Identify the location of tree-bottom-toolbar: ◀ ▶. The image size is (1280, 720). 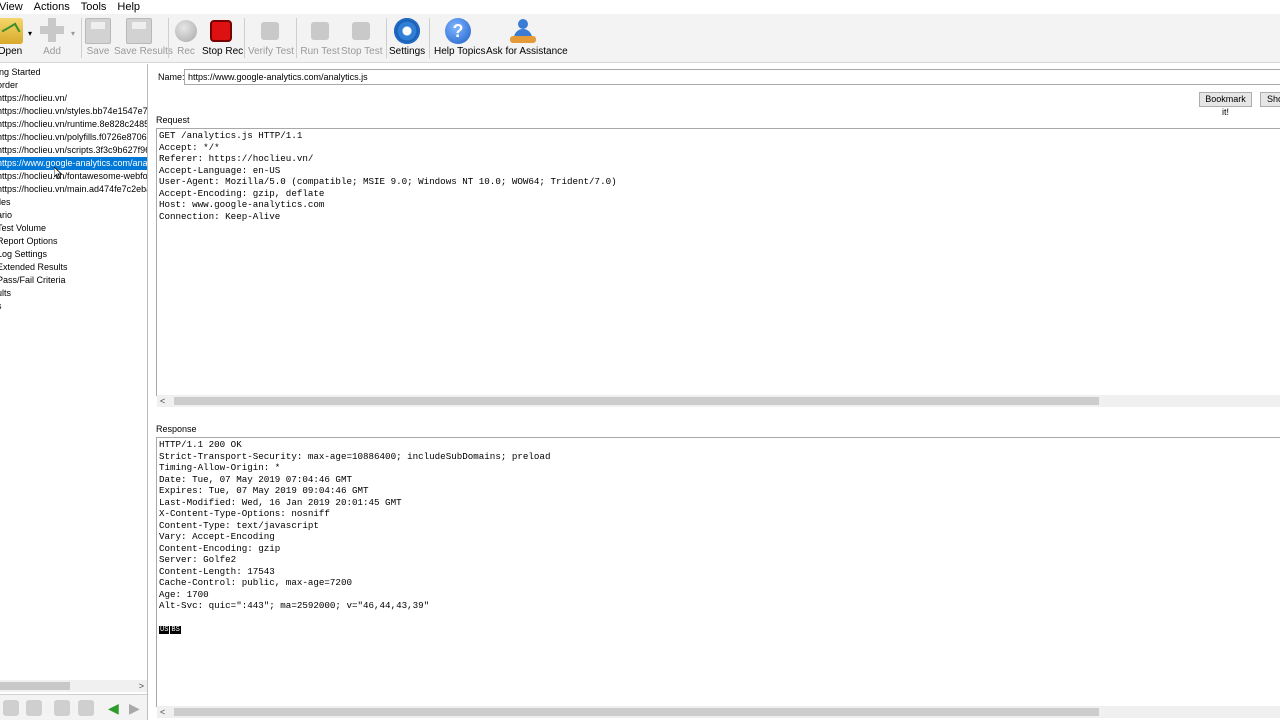
(73, 707).